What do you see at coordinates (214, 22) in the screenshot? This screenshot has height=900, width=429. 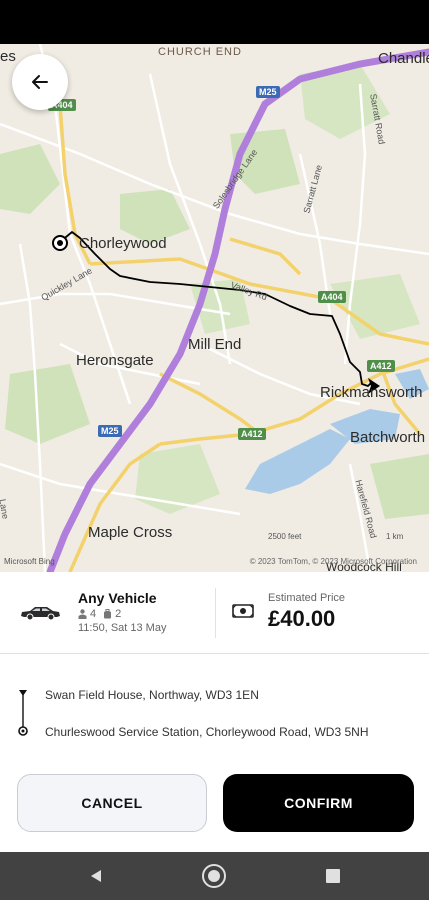 I see `status-bar` at bounding box center [214, 22].